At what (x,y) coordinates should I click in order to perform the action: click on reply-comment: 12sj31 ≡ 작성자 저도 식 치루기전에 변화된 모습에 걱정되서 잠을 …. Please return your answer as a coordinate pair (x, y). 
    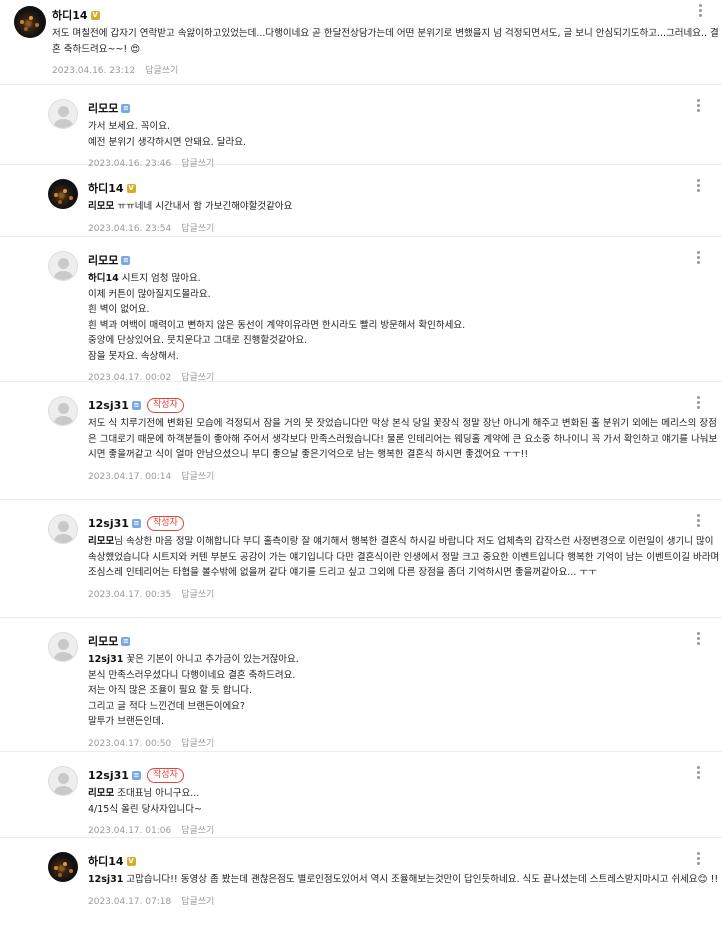
    Looking at the image, I should click on (361, 441).